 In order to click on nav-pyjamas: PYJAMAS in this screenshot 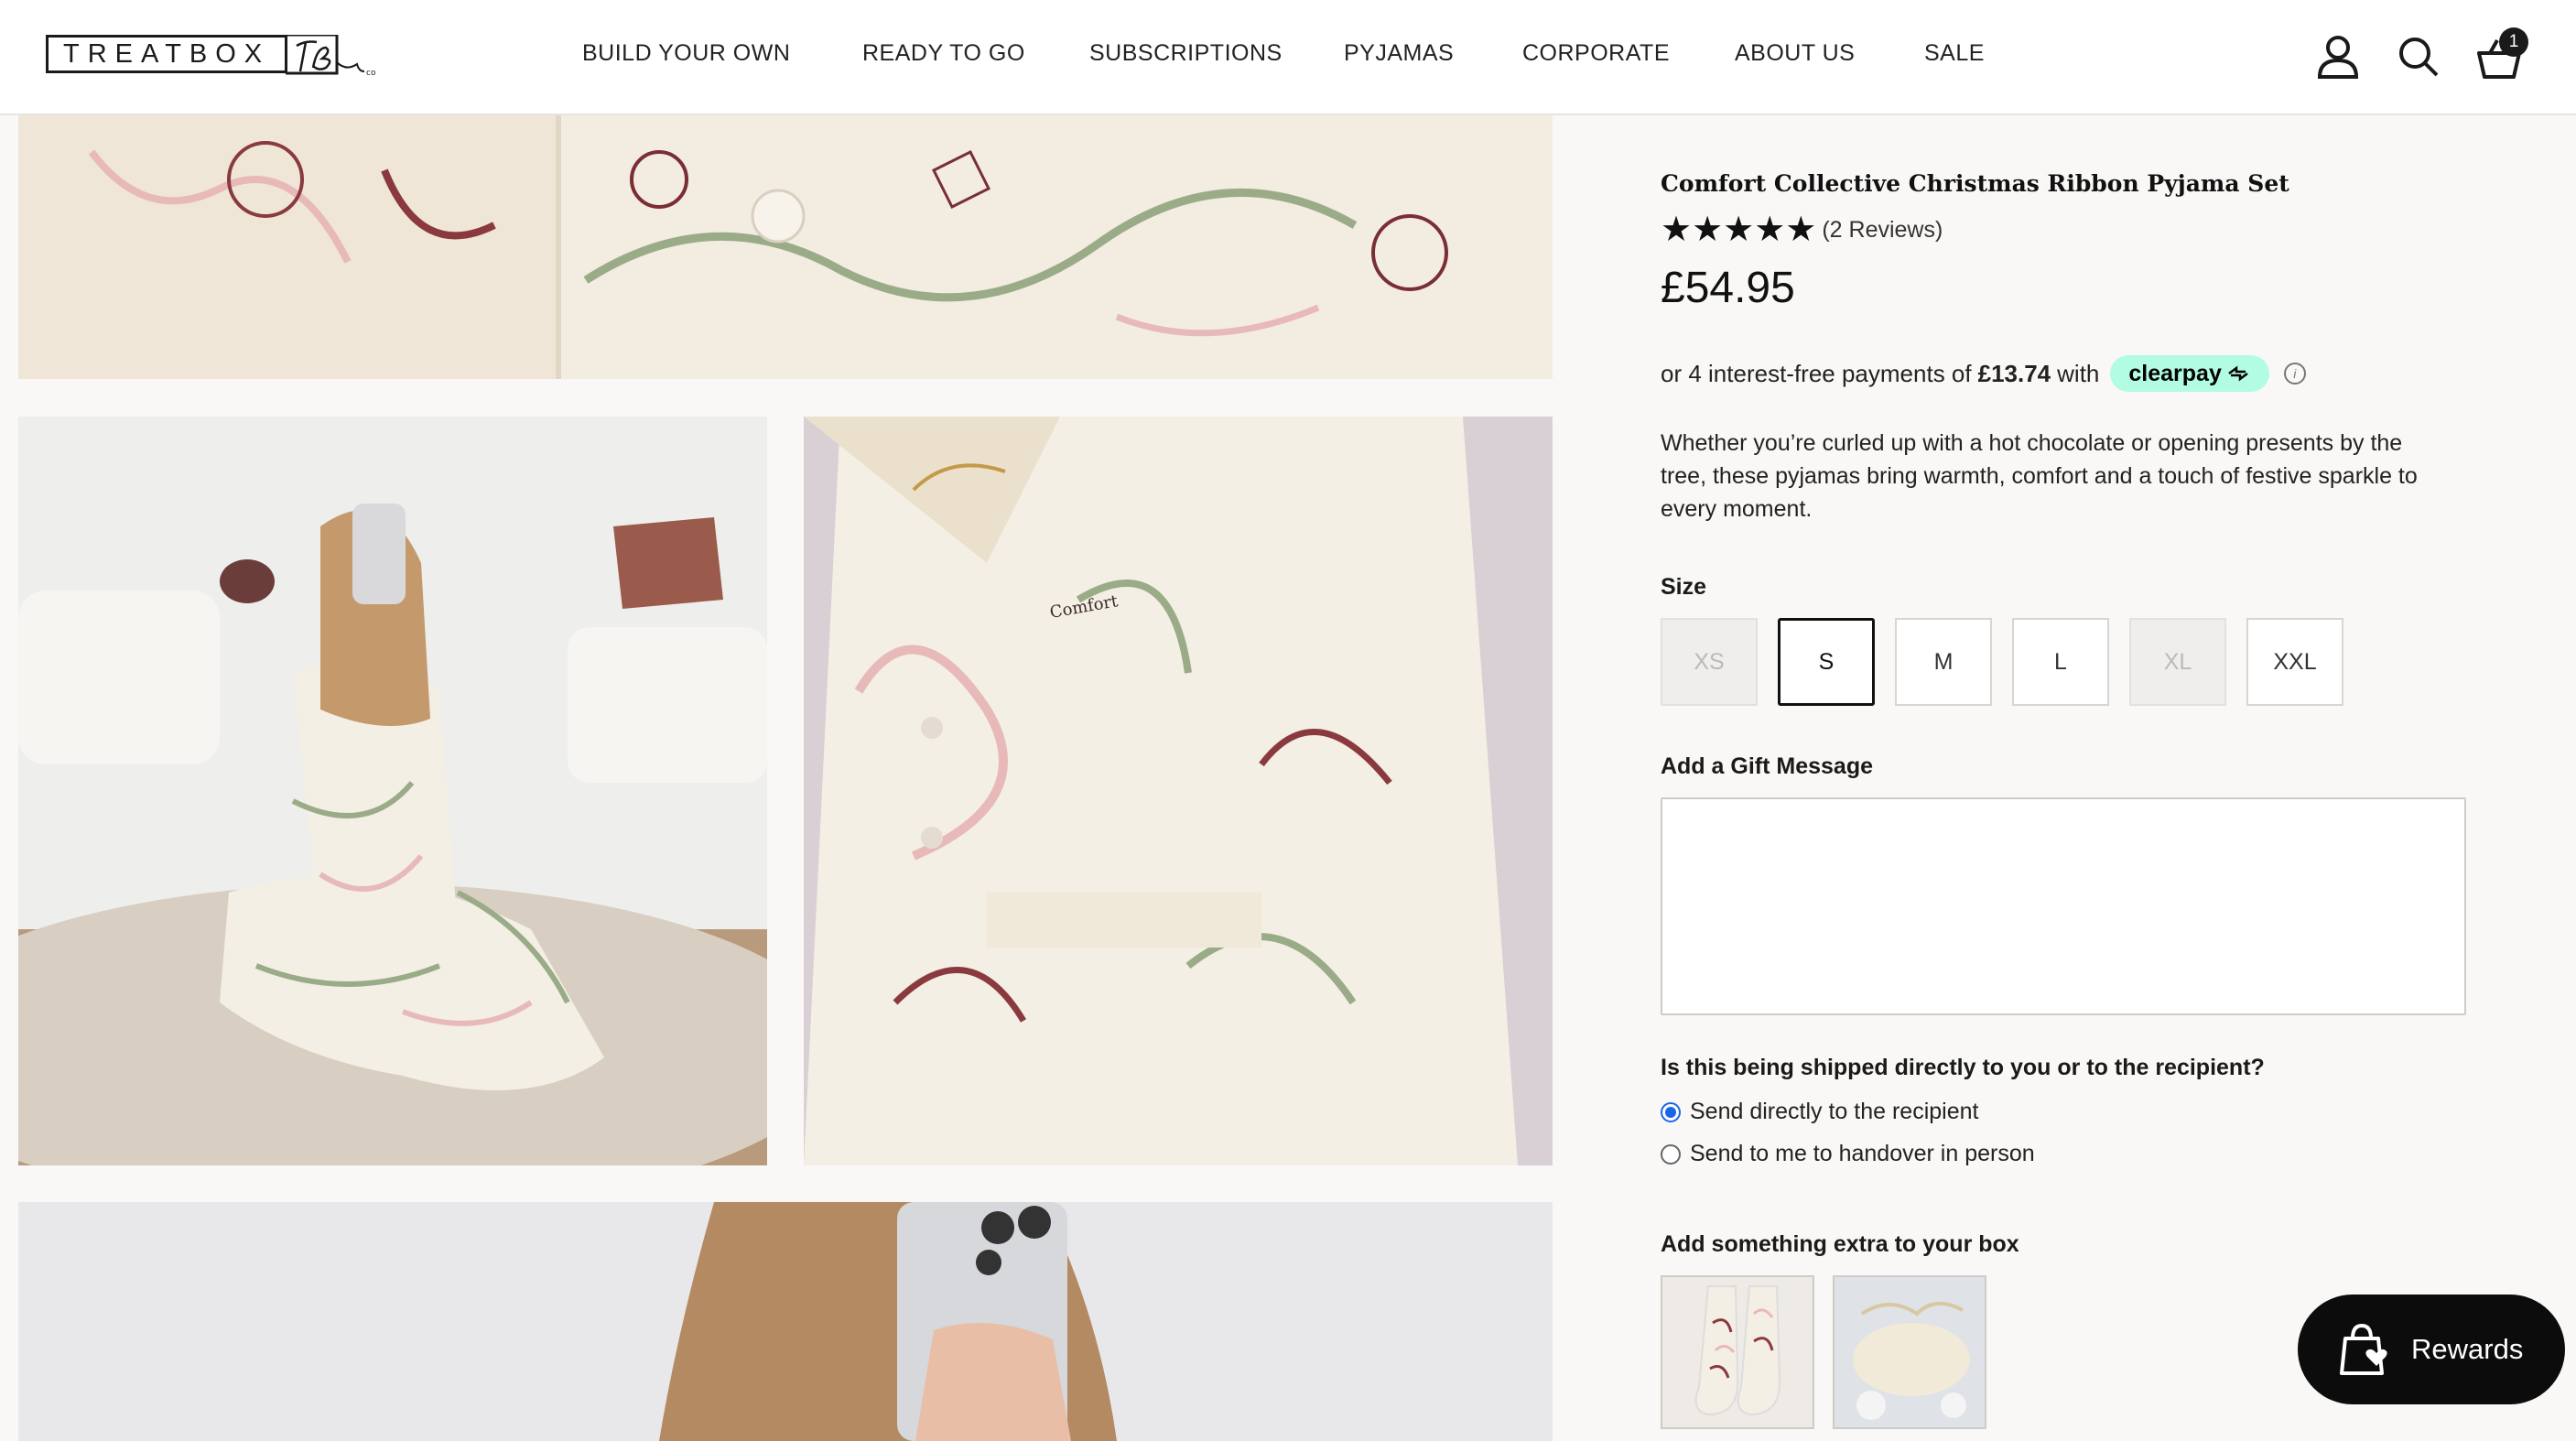, I will do `click(1399, 53)`.